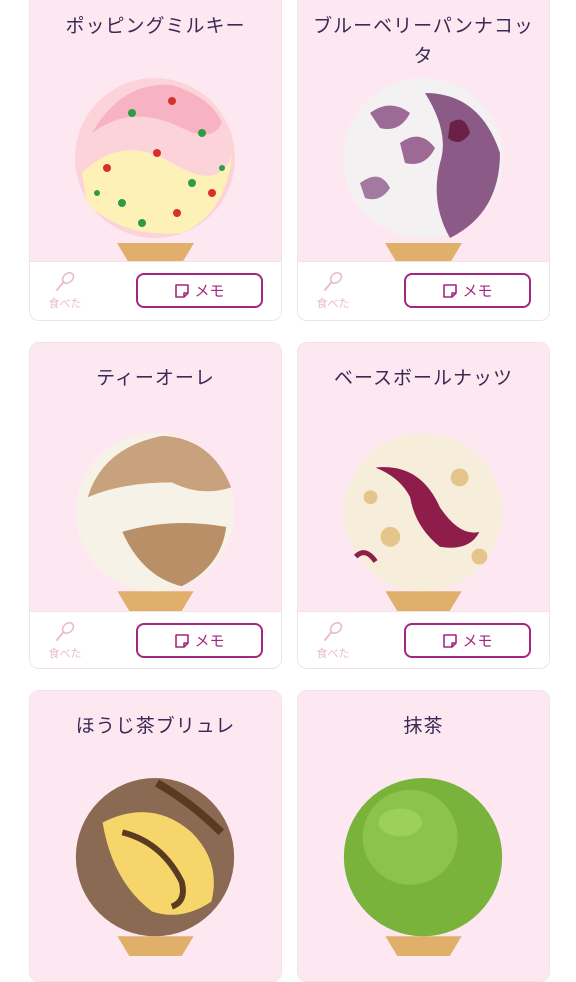 The image size is (576, 982). I want to click on flavor-card: ベースボールナッツ 食べた メモ, so click(423, 505).